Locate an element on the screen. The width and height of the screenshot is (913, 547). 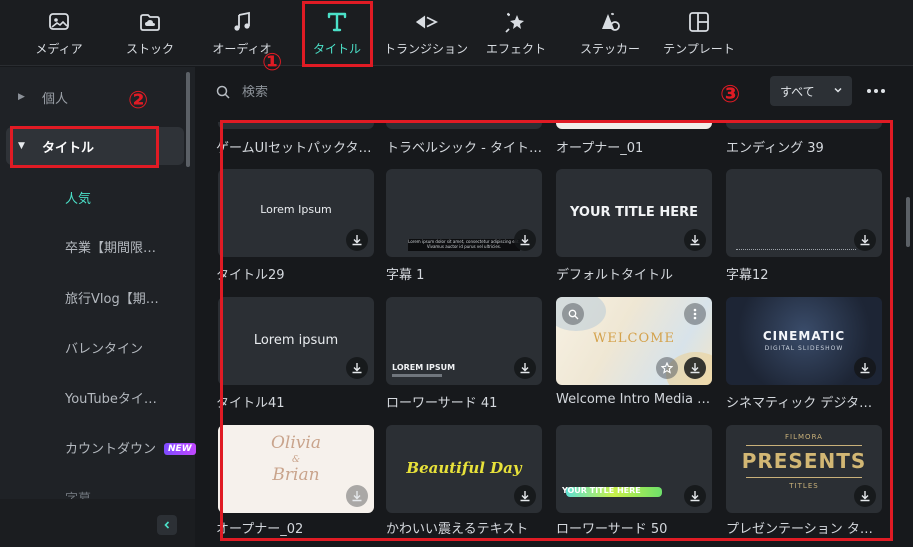
template-card-default-title: YOUR TITLE HERE is located at coordinates (634, 213).